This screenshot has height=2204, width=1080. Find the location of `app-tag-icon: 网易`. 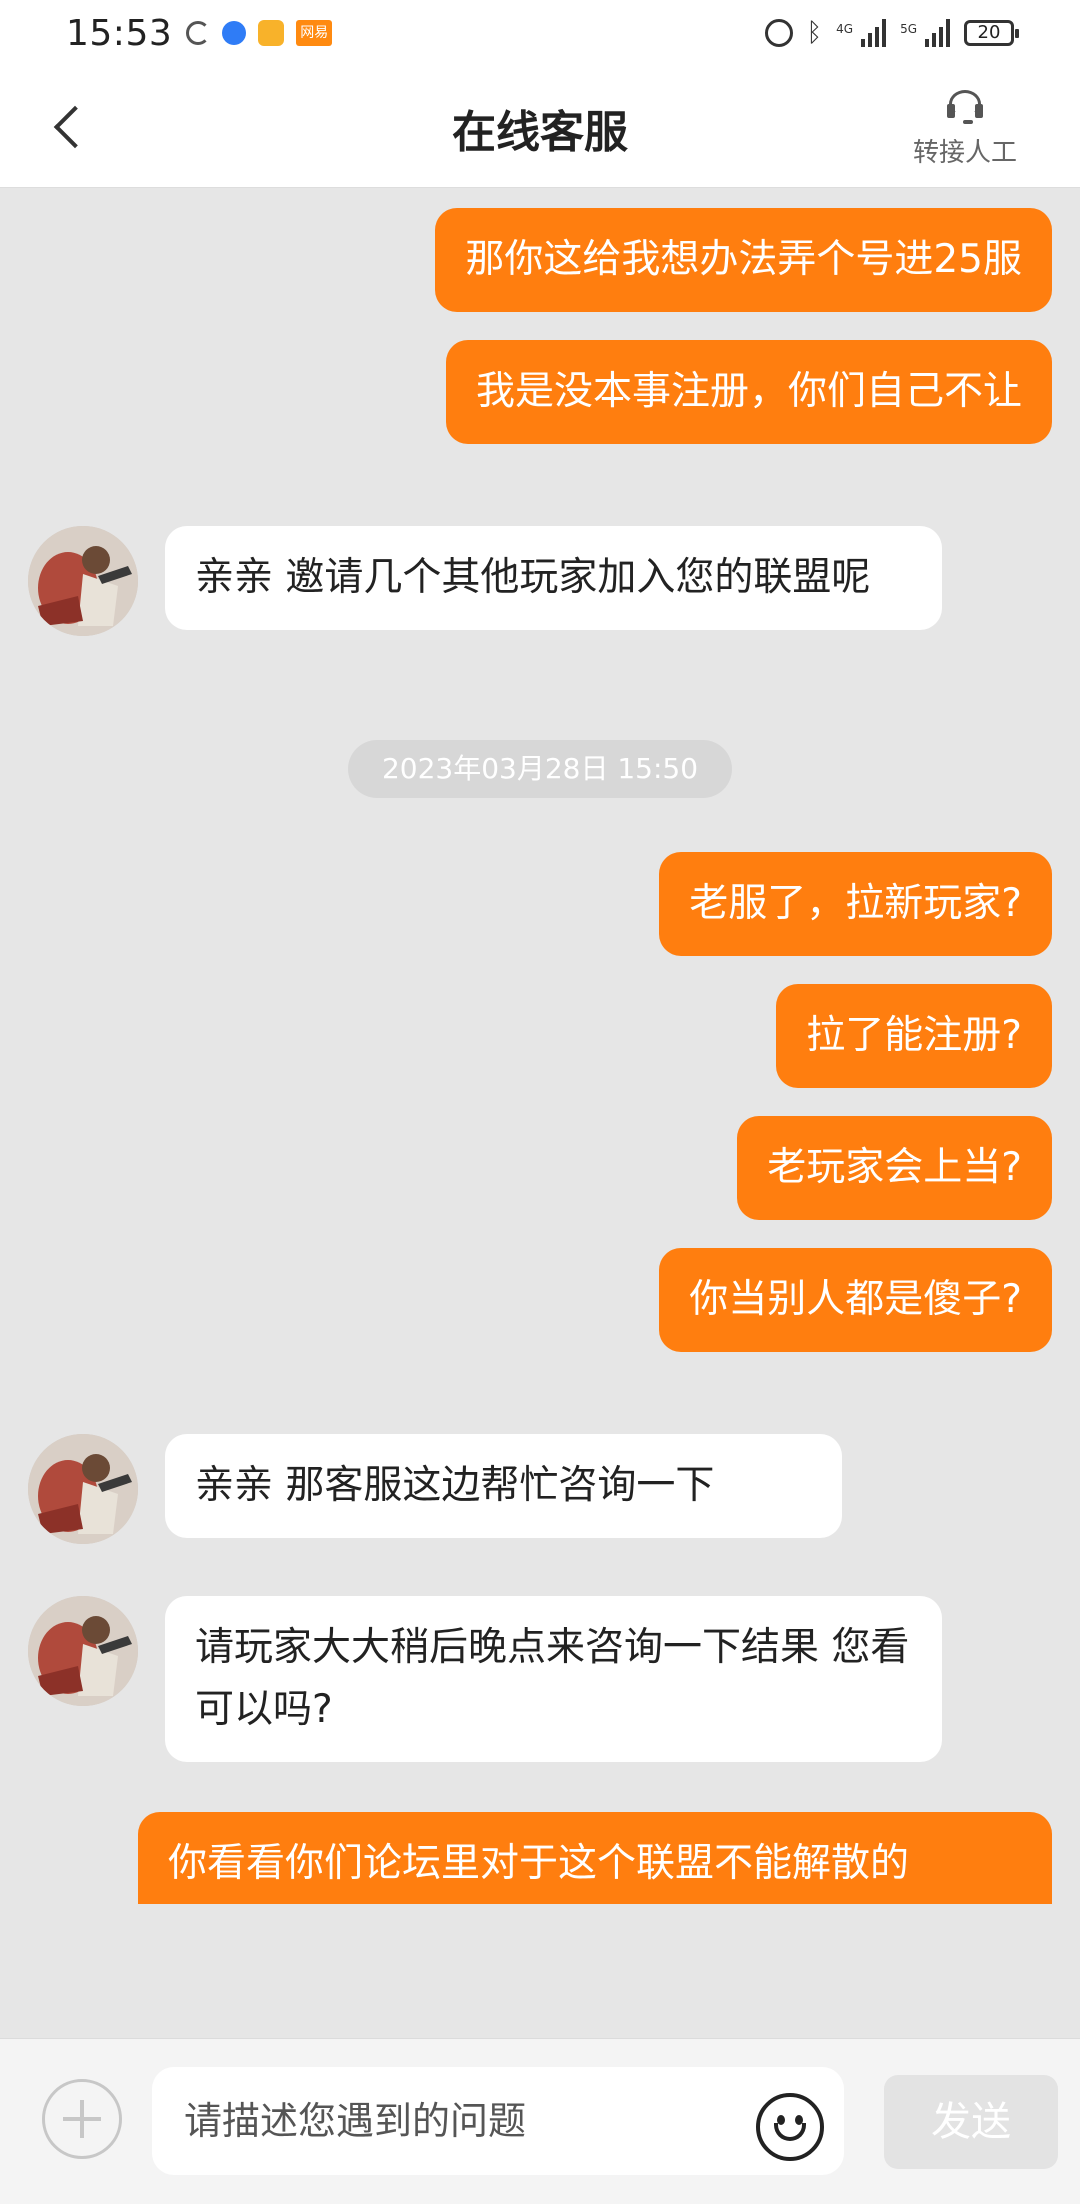

app-tag-icon: 网易 is located at coordinates (314, 33).